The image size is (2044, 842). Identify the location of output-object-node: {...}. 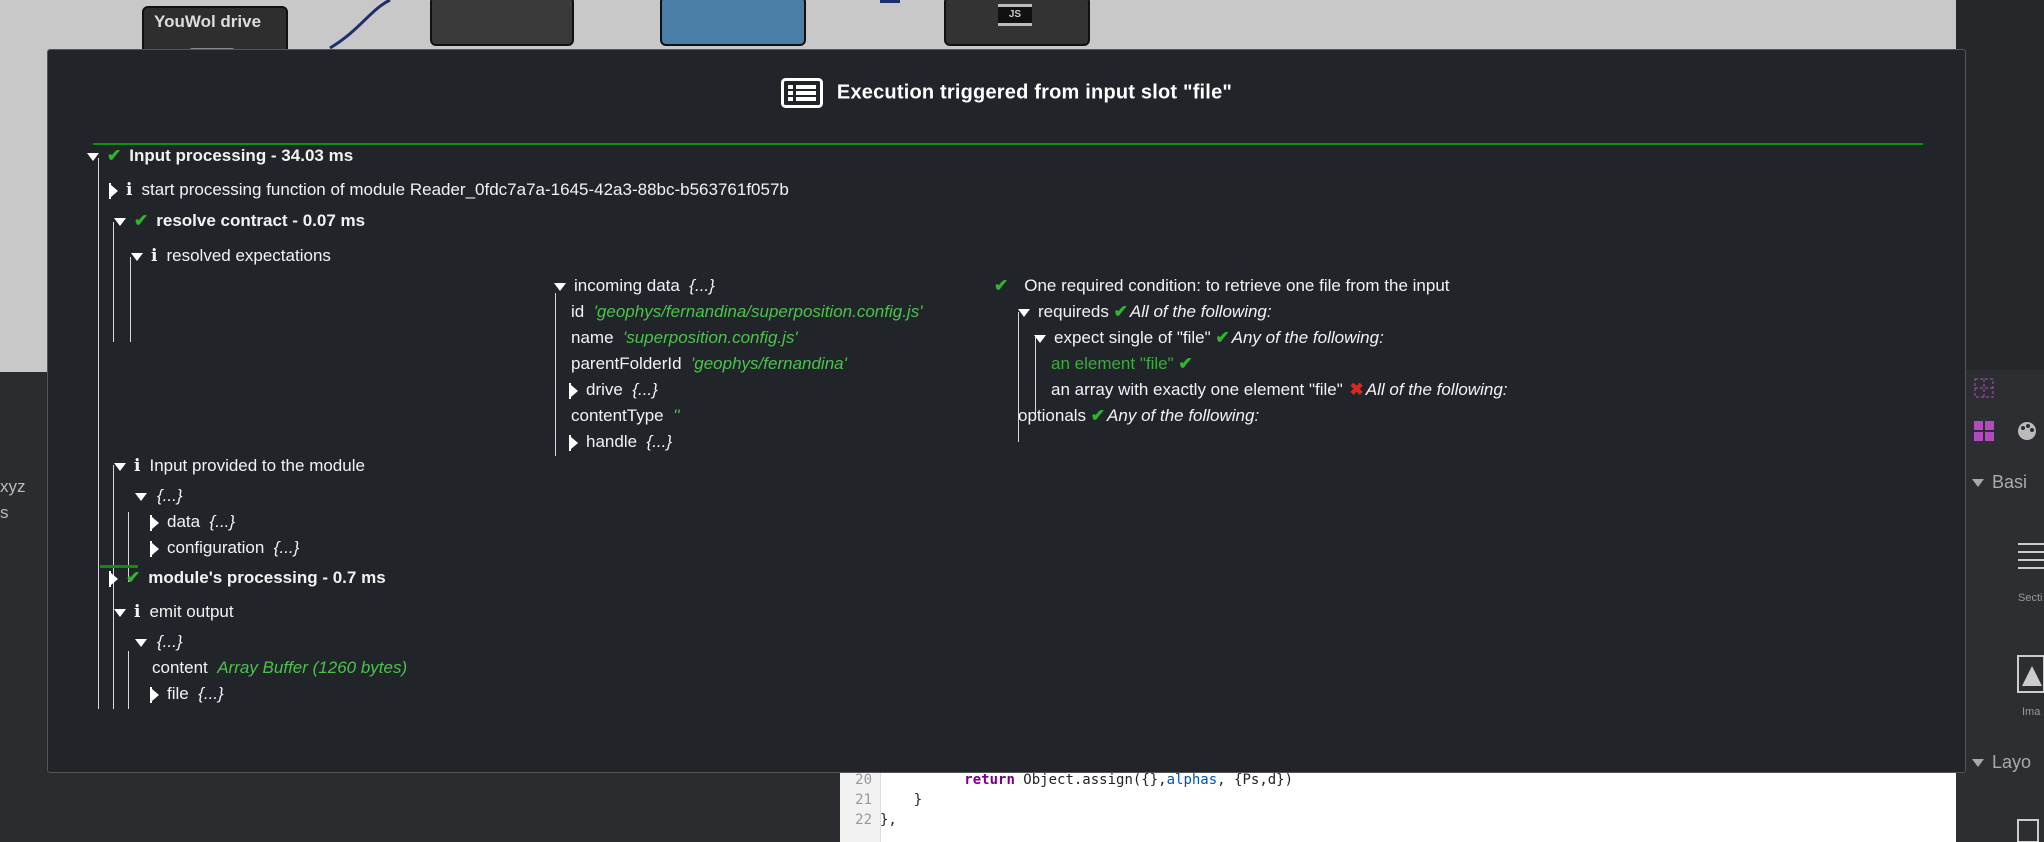
(159, 642).